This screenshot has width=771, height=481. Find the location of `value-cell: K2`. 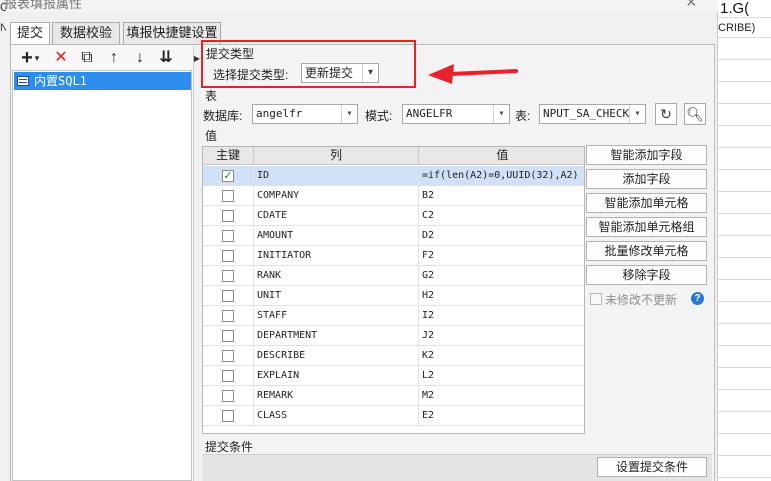

value-cell: K2 is located at coordinates (501, 356).